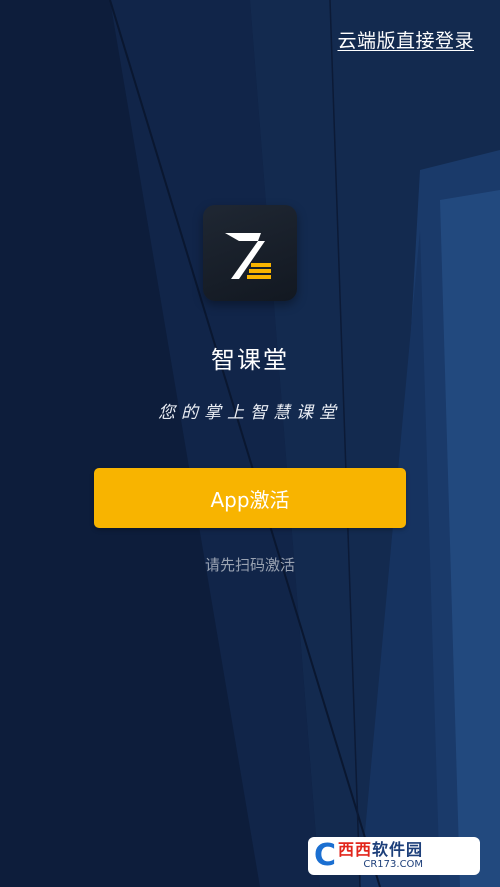 This screenshot has width=500, height=887. What do you see at coordinates (393, 864) in the screenshot?
I see `watermark-domain: CR173.COM` at bounding box center [393, 864].